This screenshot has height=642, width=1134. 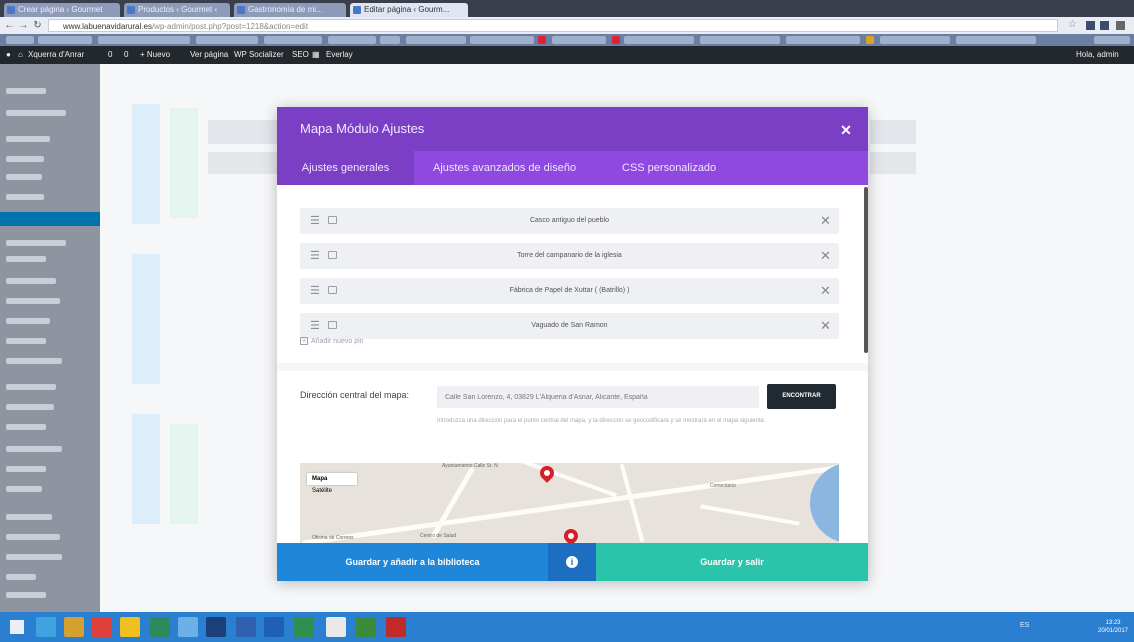 I want to click on plugin-link: WP Socializer, so click(x=259, y=55).